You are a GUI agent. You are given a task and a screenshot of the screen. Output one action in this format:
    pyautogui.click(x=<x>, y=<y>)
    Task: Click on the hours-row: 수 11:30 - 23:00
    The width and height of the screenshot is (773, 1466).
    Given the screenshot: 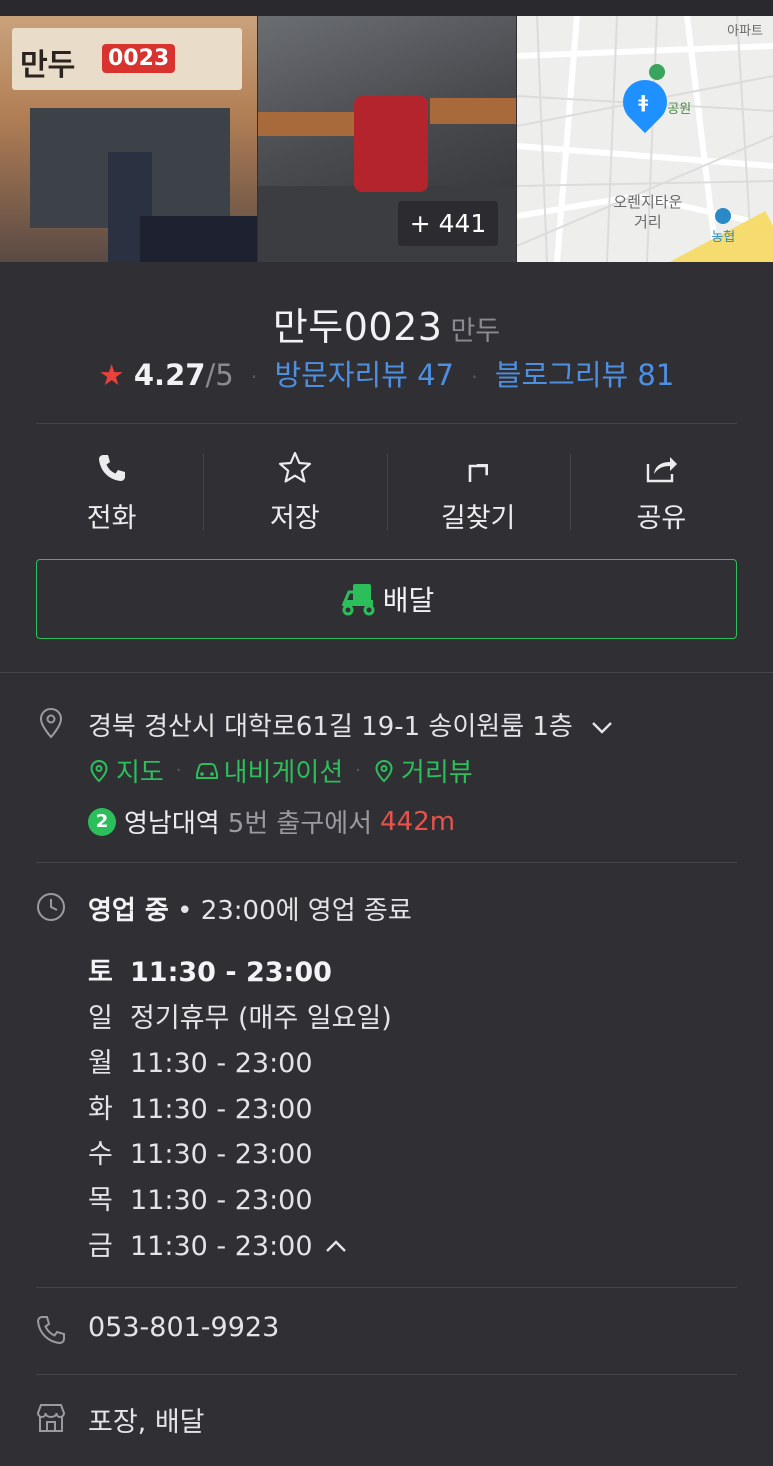 What is the action you would take?
    pyautogui.click(x=240, y=1155)
    